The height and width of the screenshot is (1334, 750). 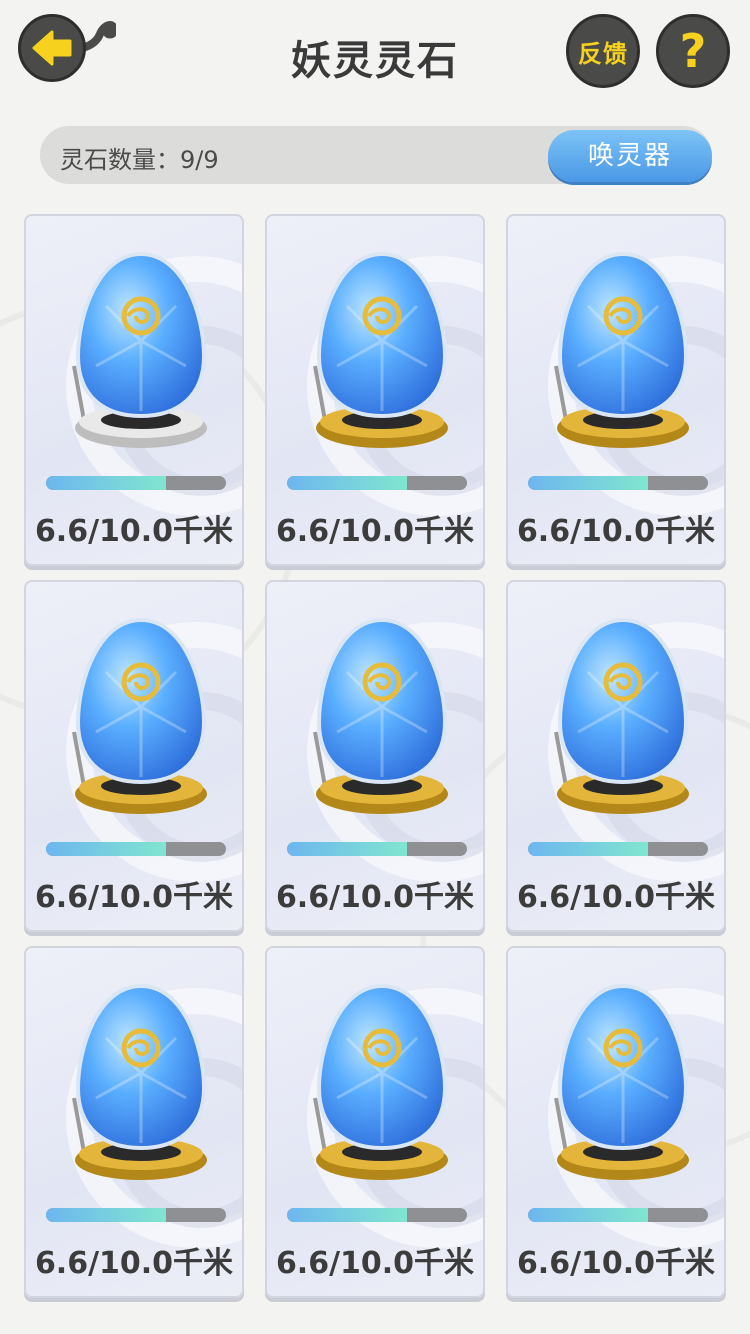 I want to click on feedback-button: 反馈, so click(x=603, y=51).